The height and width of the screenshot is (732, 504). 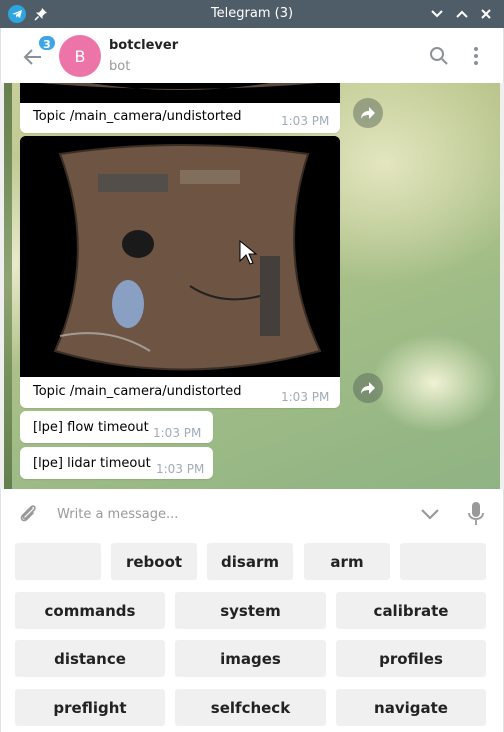 What do you see at coordinates (250, 707) in the screenshot?
I see `selfcheck-button: selfcheck` at bounding box center [250, 707].